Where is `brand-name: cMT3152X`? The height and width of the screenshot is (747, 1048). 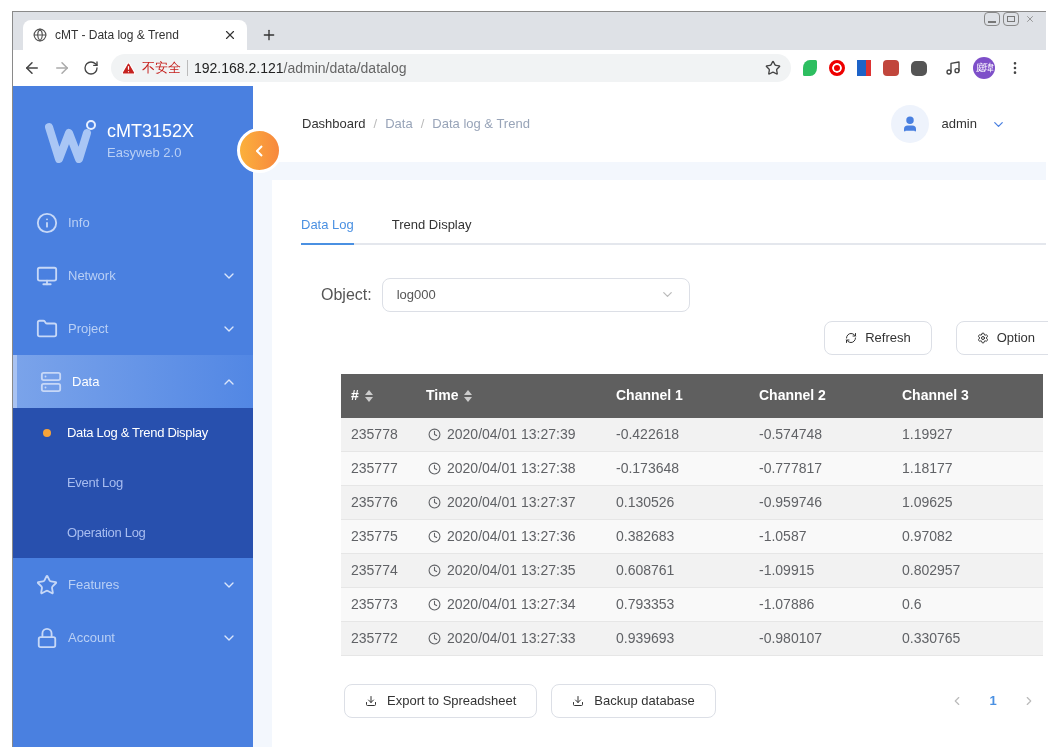 brand-name: cMT3152X is located at coordinates (151, 131).